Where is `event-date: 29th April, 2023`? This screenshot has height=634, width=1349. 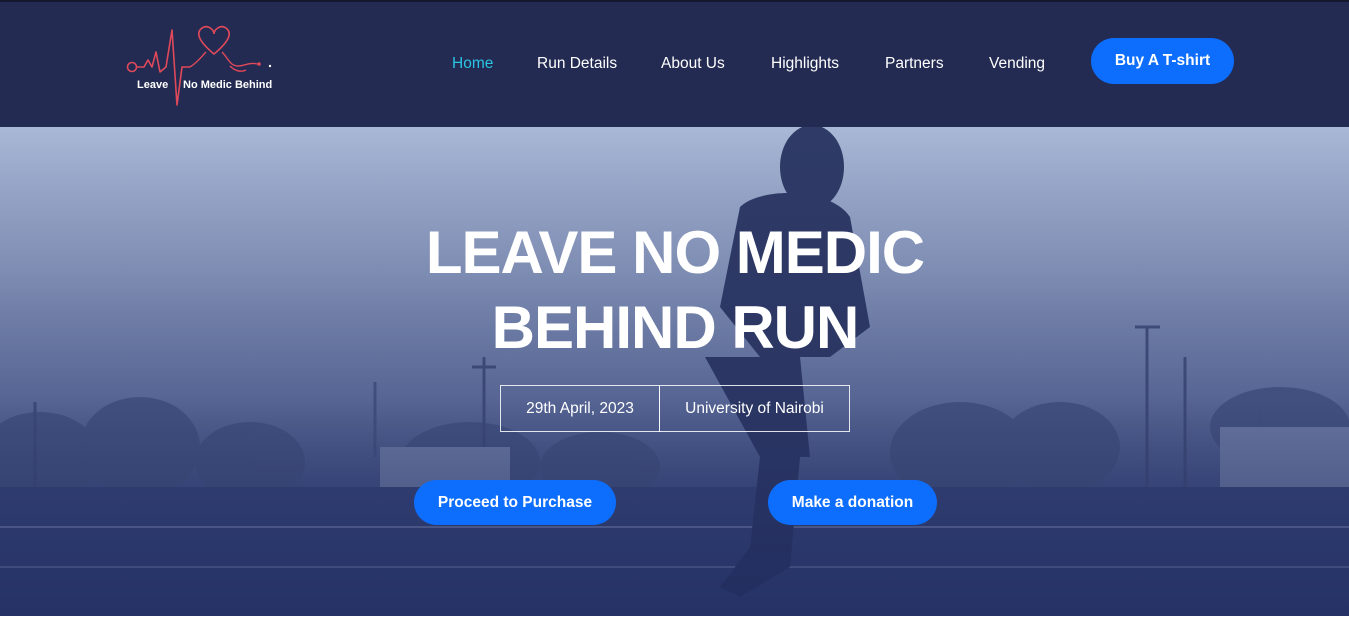 event-date: 29th April, 2023 is located at coordinates (580, 408).